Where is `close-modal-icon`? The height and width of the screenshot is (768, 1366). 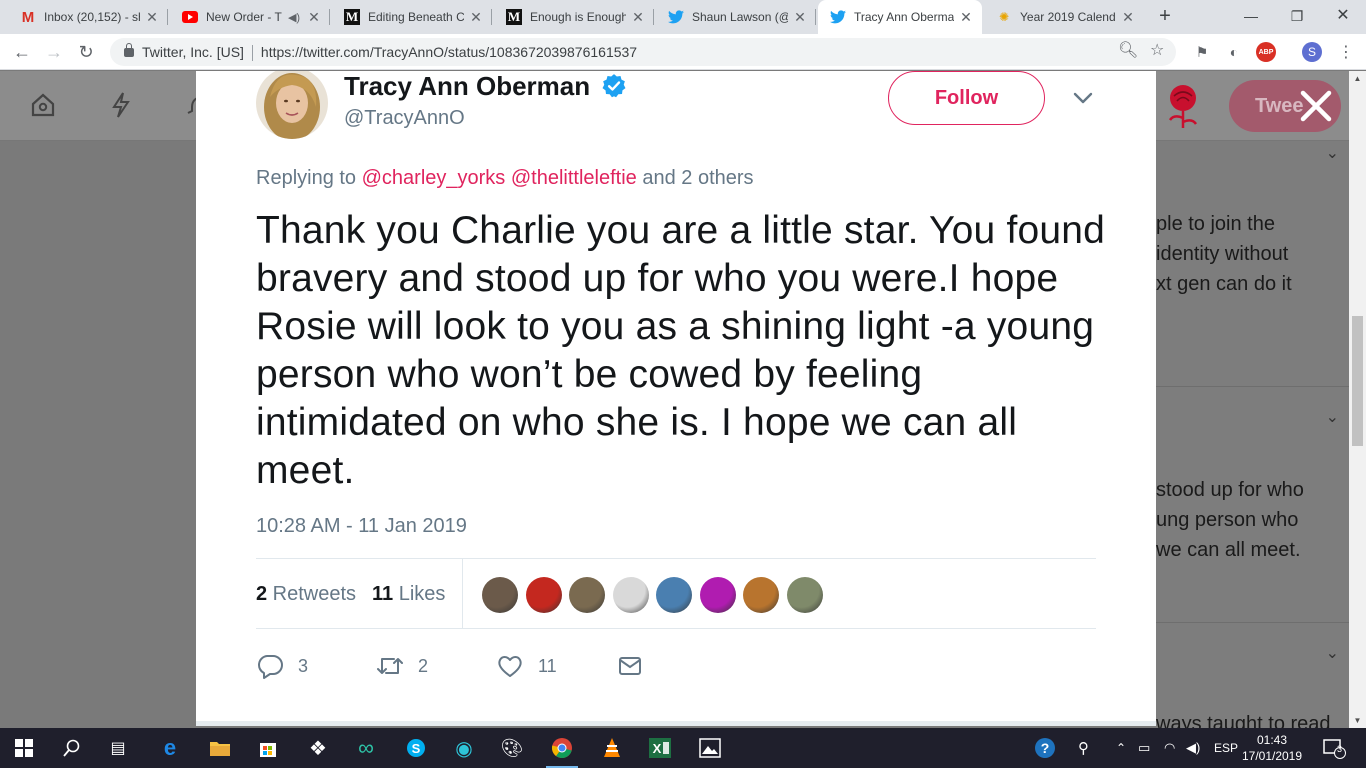
close-modal-icon is located at coordinates (1316, 106).